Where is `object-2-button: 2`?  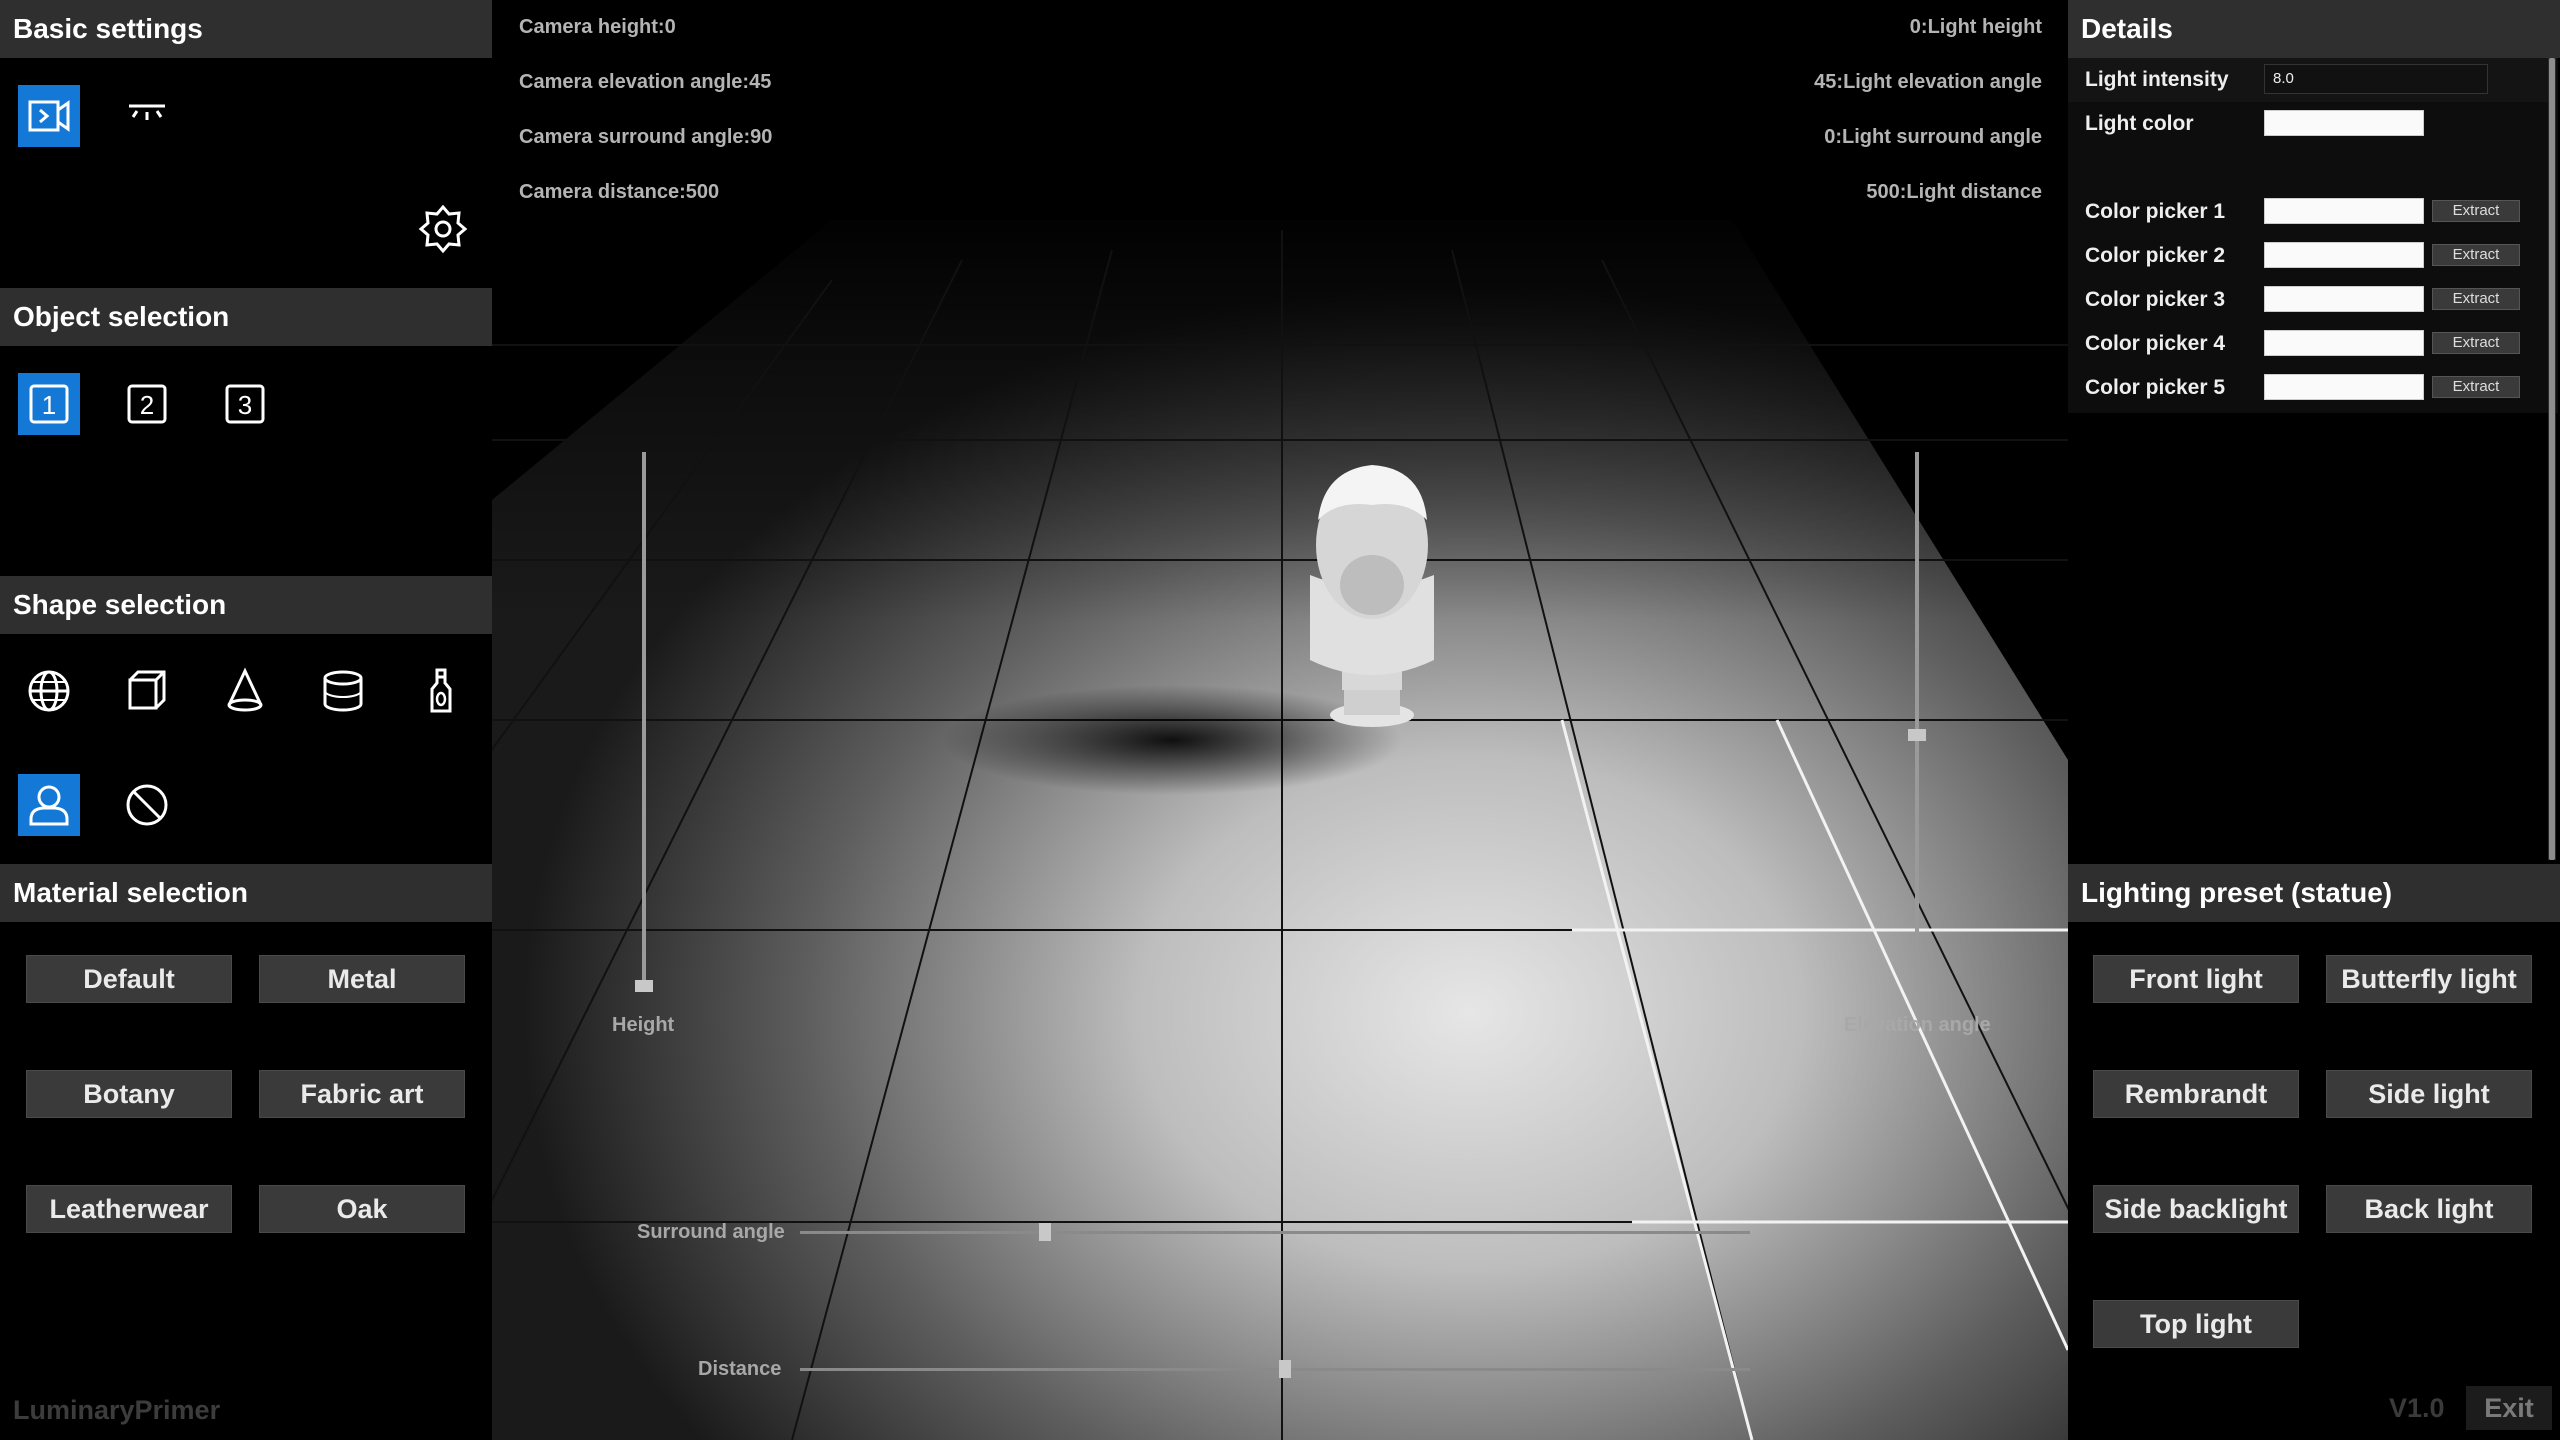
object-2-button: 2 is located at coordinates (147, 404).